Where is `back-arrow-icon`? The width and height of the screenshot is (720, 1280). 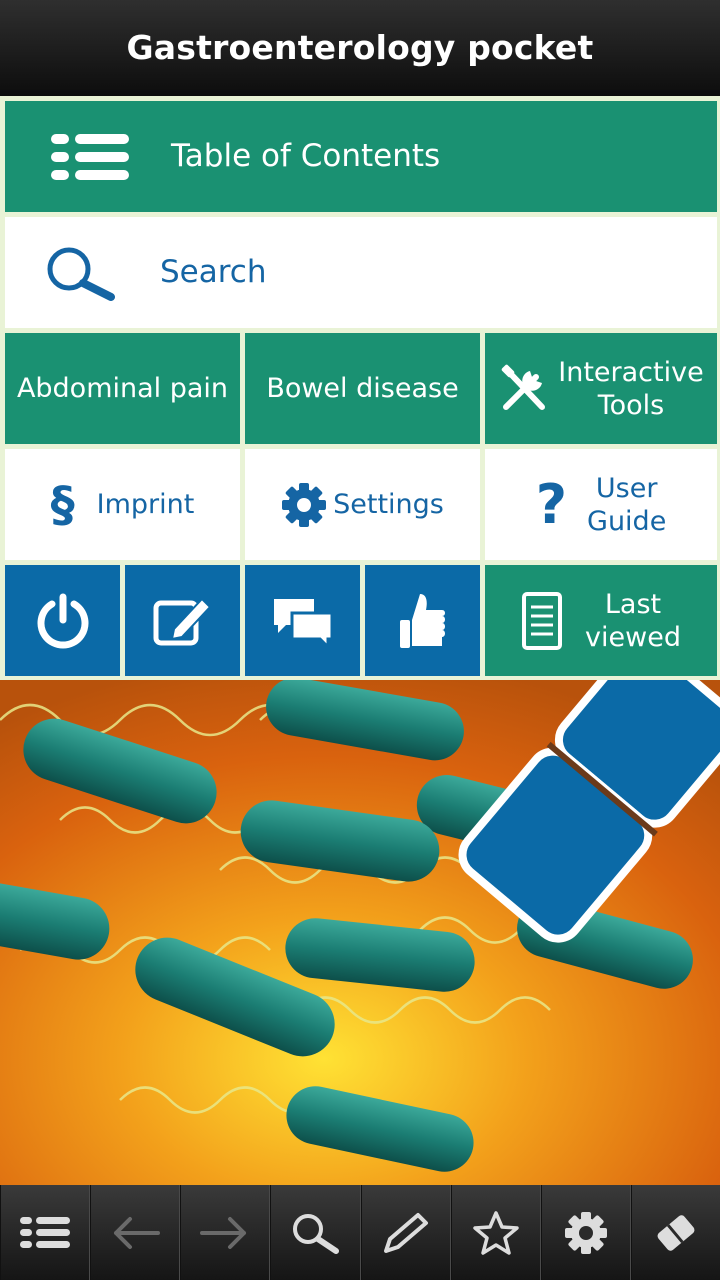 back-arrow-icon is located at coordinates (135, 1233).